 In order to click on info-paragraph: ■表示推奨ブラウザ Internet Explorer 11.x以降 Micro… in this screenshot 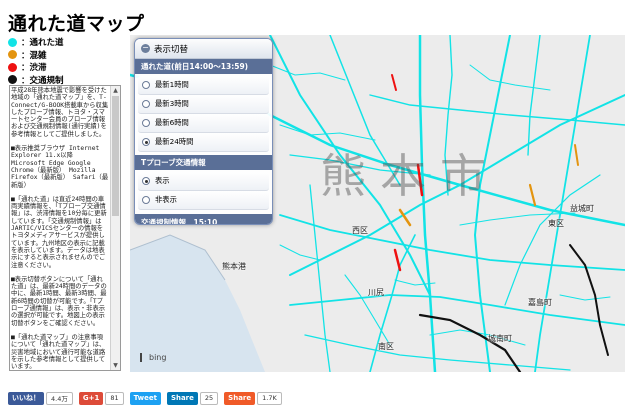, I will do `click(60, 167)`.